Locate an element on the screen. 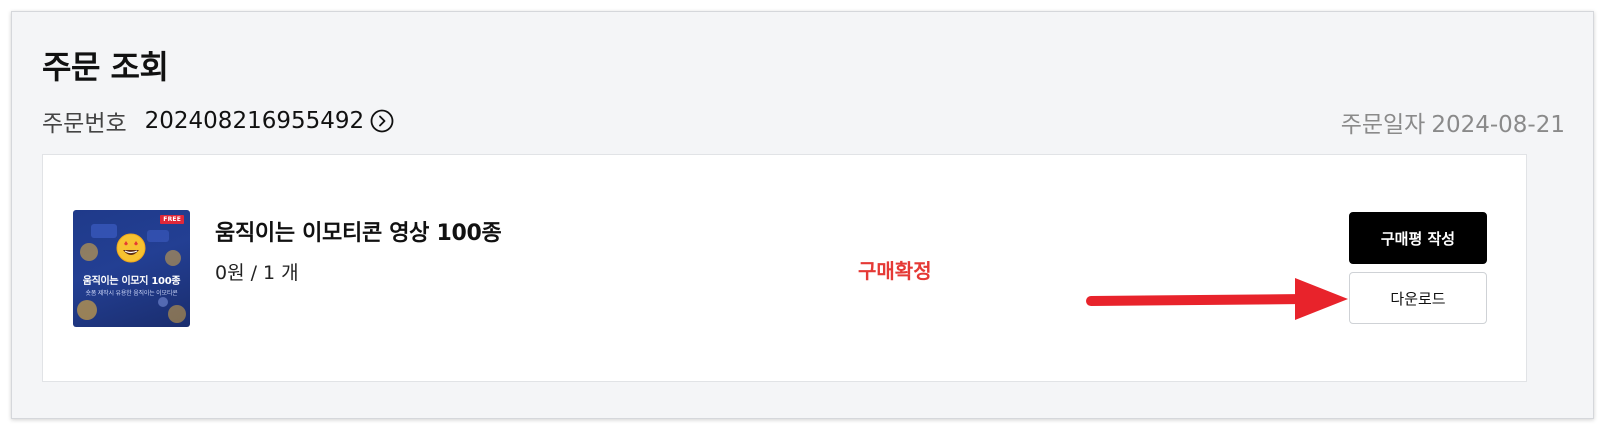 The image size is (1603, 431). thumbnail-title: 움직이는 이모지 100종 is located at coordinates (131, 281).